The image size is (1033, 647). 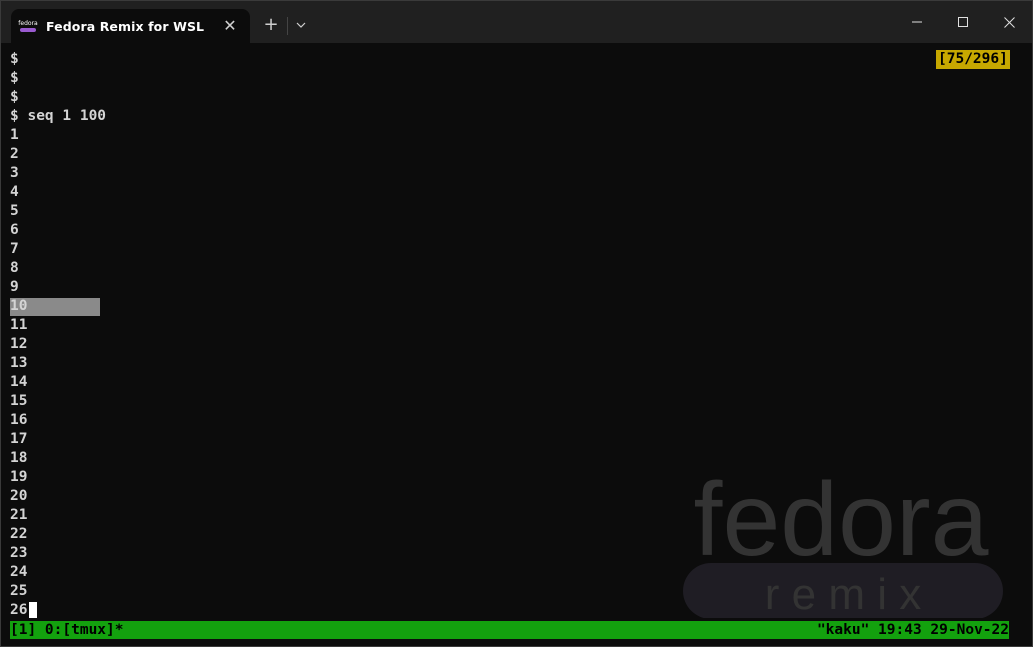 What do you see at coordinates (516, 22) in the screenshot?
I see `title-bar: fedora Fedora Remix for WSL ✕ +` at bounding box center [516, 22].